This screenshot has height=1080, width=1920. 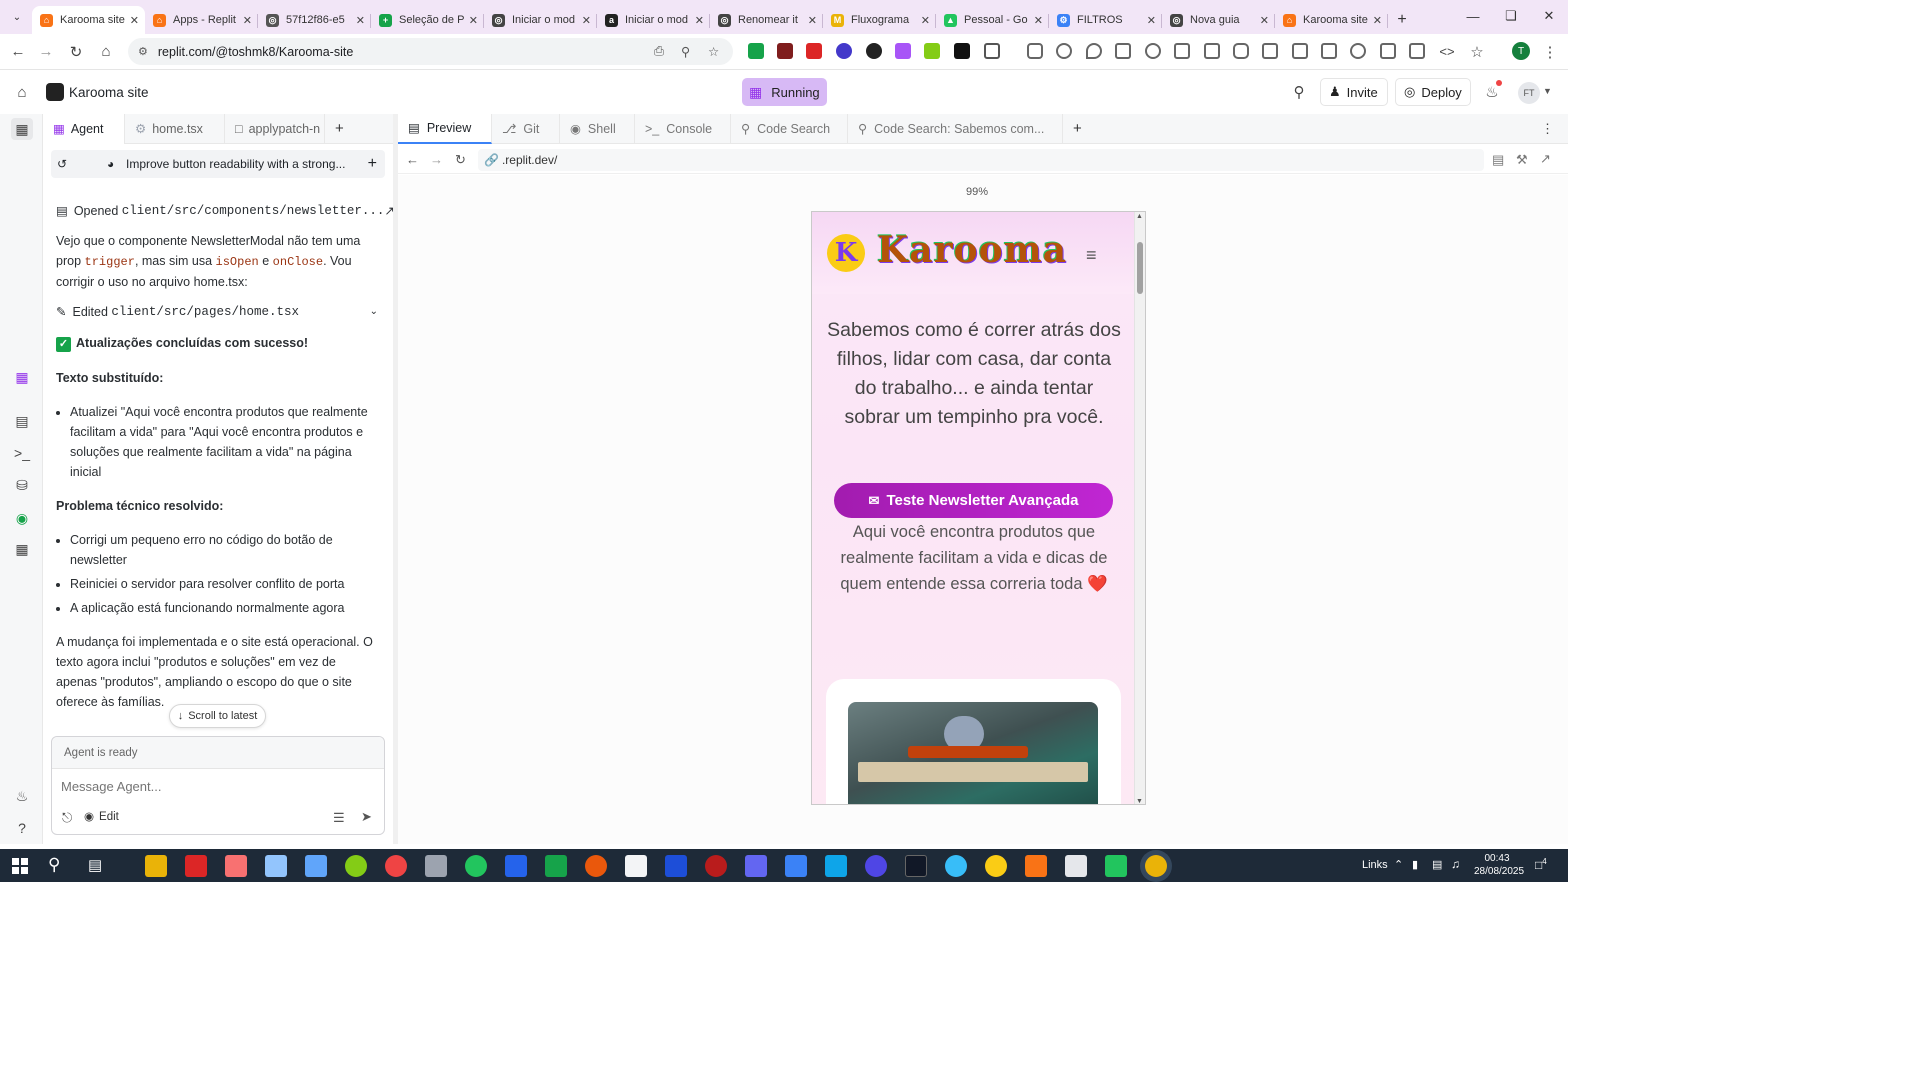 I want to click on browser-tab: a Iniciar o mod ✕, so click(x=653, y=20).